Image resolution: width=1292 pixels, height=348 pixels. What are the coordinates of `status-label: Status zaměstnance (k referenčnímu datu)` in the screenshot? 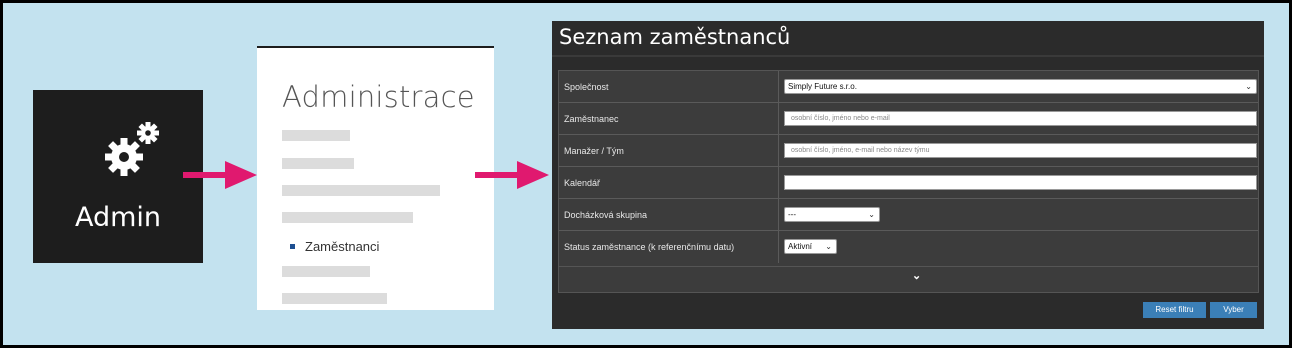 It's located at (649, 247).